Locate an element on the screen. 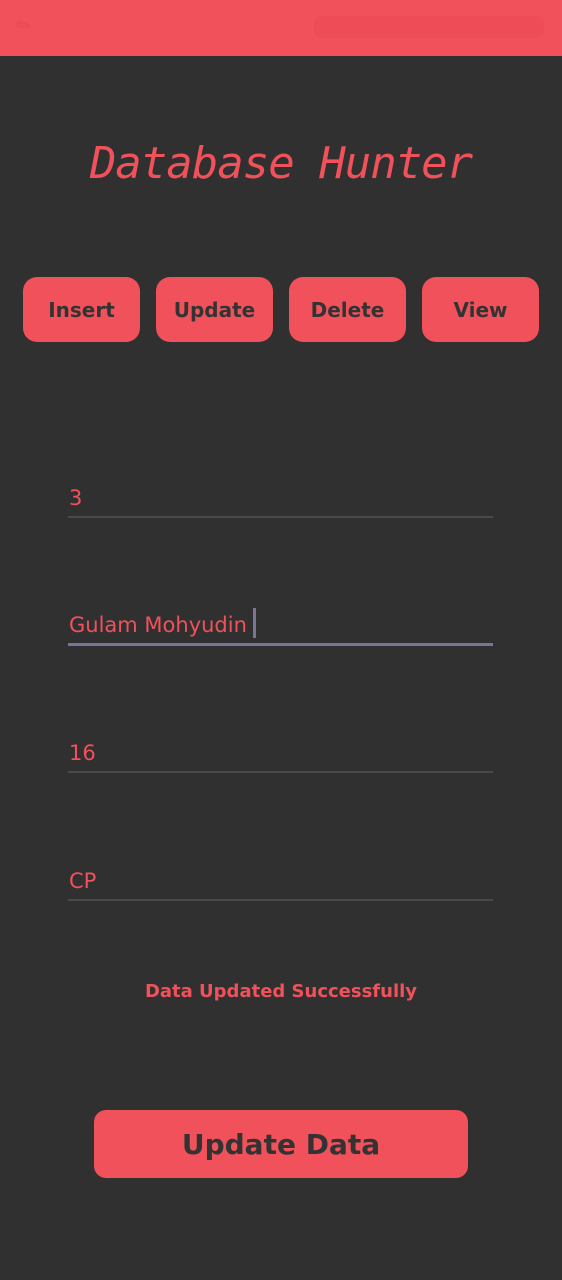  age-field-underline is located at coordinates (280, 772).